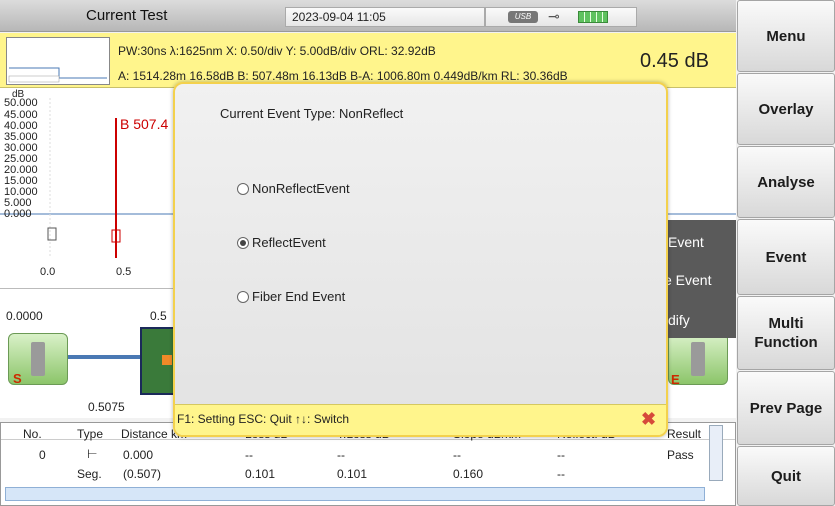  I want to click on map-mid-value: 0.5, so click(158, 316).